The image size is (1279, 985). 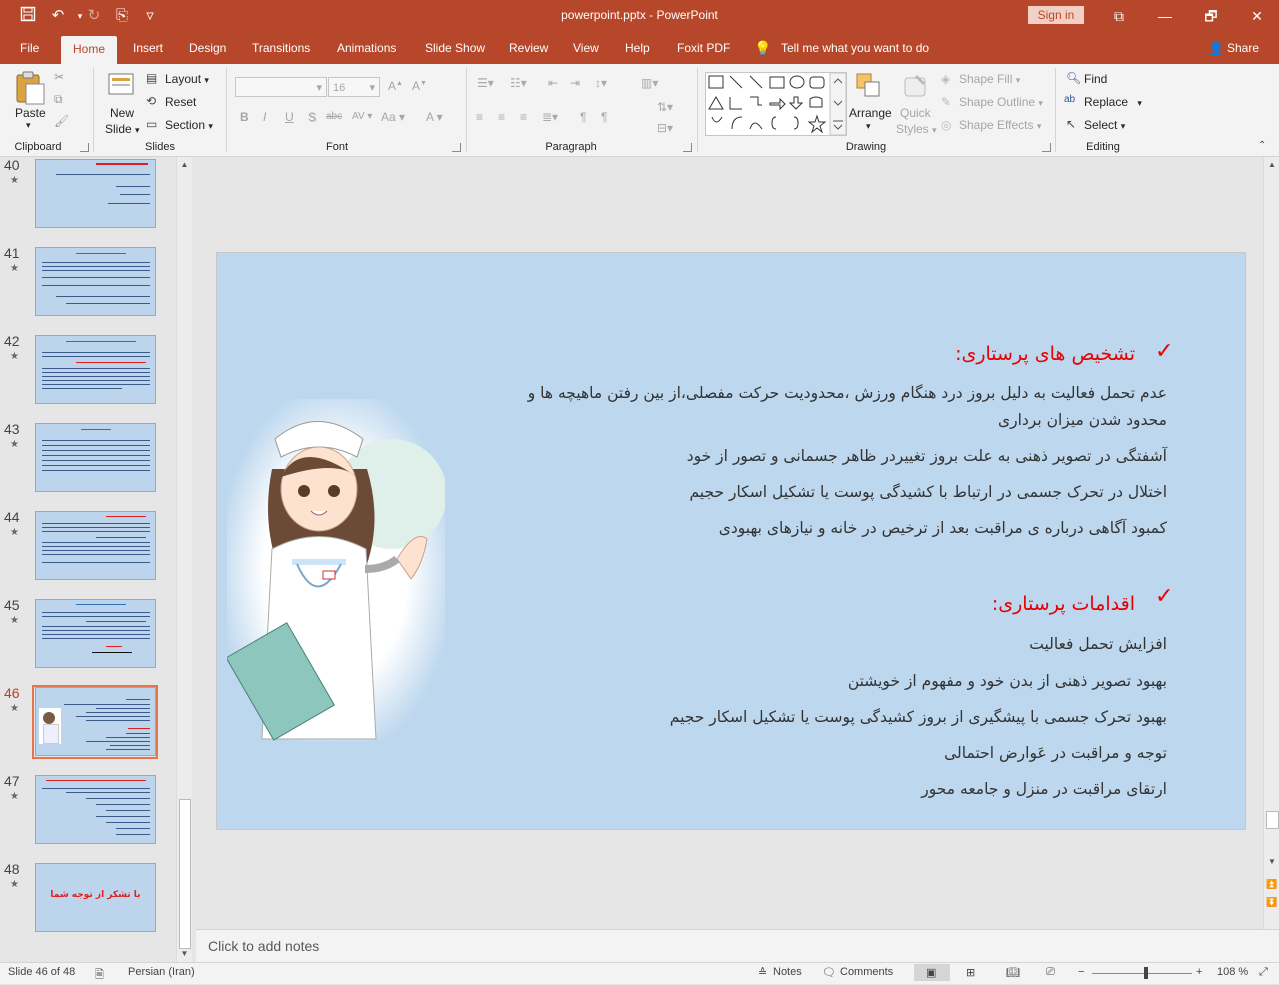 What do you see at coordinates (601, 83) in the screenshot?
I see `line-spacing-icon: ↕▾` at bounding box center [601, 83].